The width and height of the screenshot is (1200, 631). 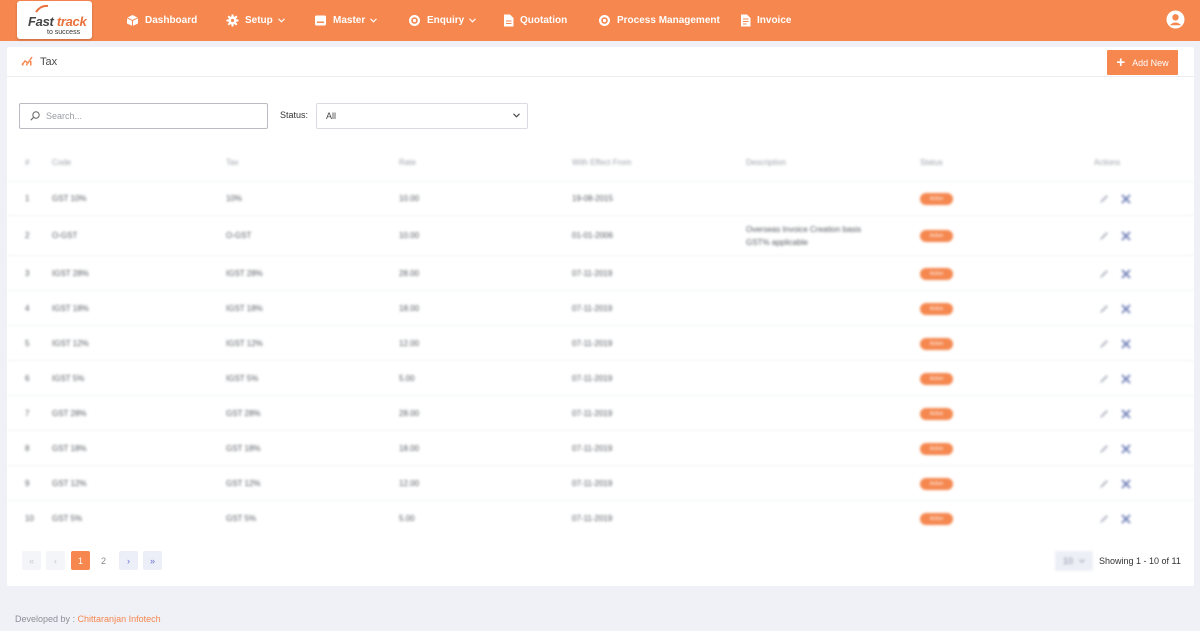 What do you see at coordinates (69, 413) in the screenshot?
I see `cell-code: GST 28%` at bounding box center [69, 413].